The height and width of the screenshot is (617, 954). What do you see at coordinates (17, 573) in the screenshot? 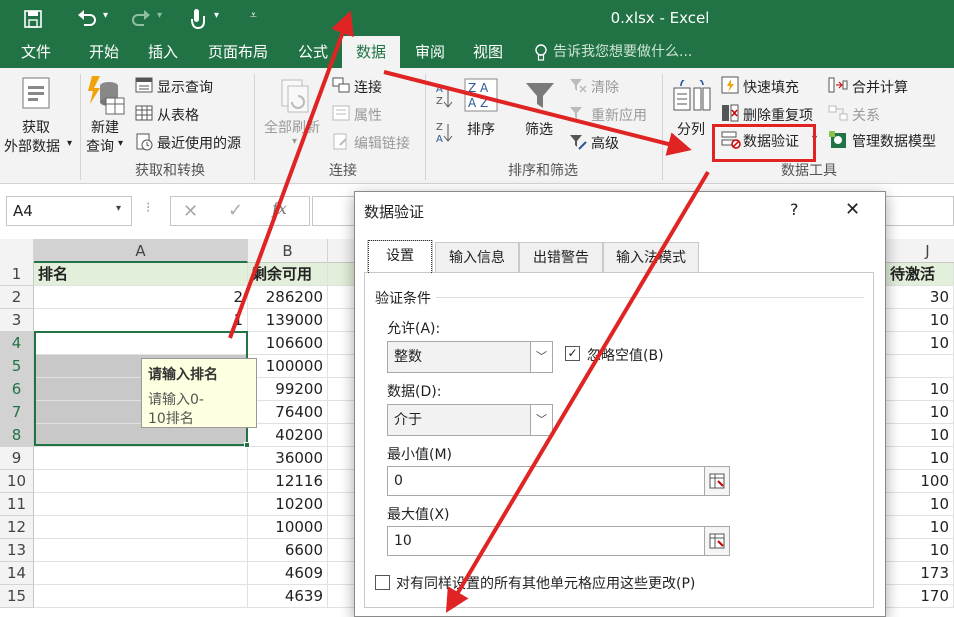
I see `row-header: 14` at bounding box center [17, 573].